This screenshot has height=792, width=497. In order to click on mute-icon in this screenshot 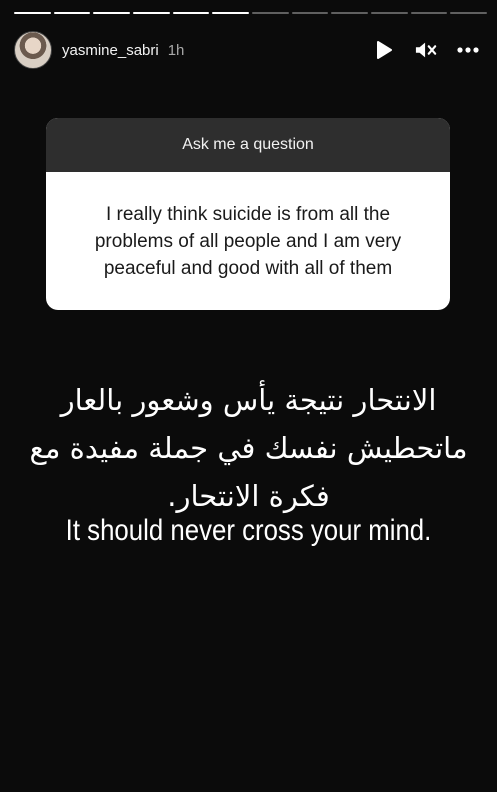, I will do `click(426, 50)`.